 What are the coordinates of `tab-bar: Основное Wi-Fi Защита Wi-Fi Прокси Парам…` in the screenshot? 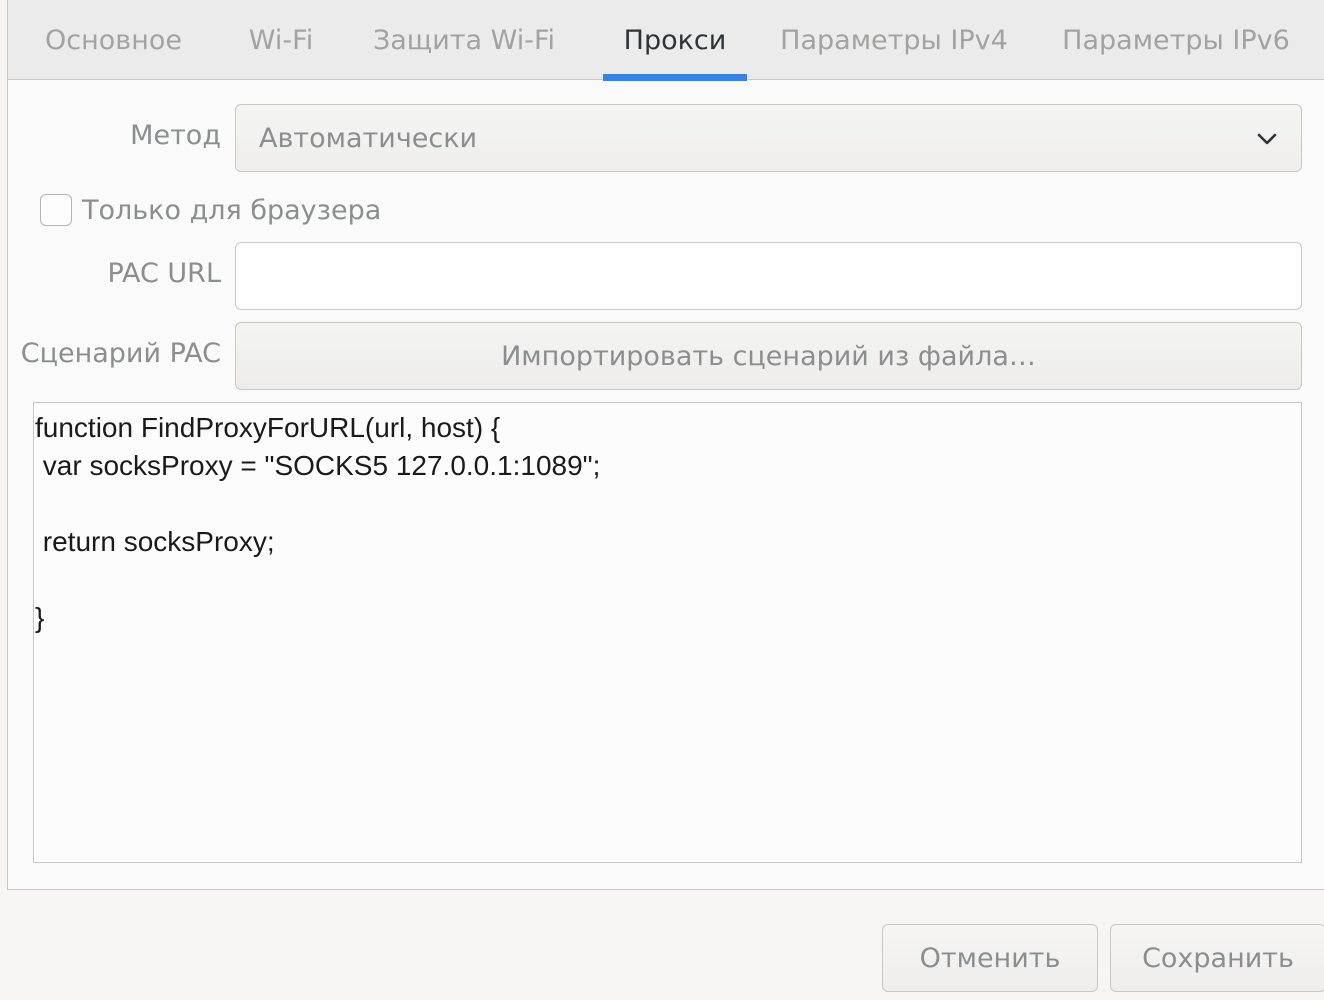 It's located at (666, 40).